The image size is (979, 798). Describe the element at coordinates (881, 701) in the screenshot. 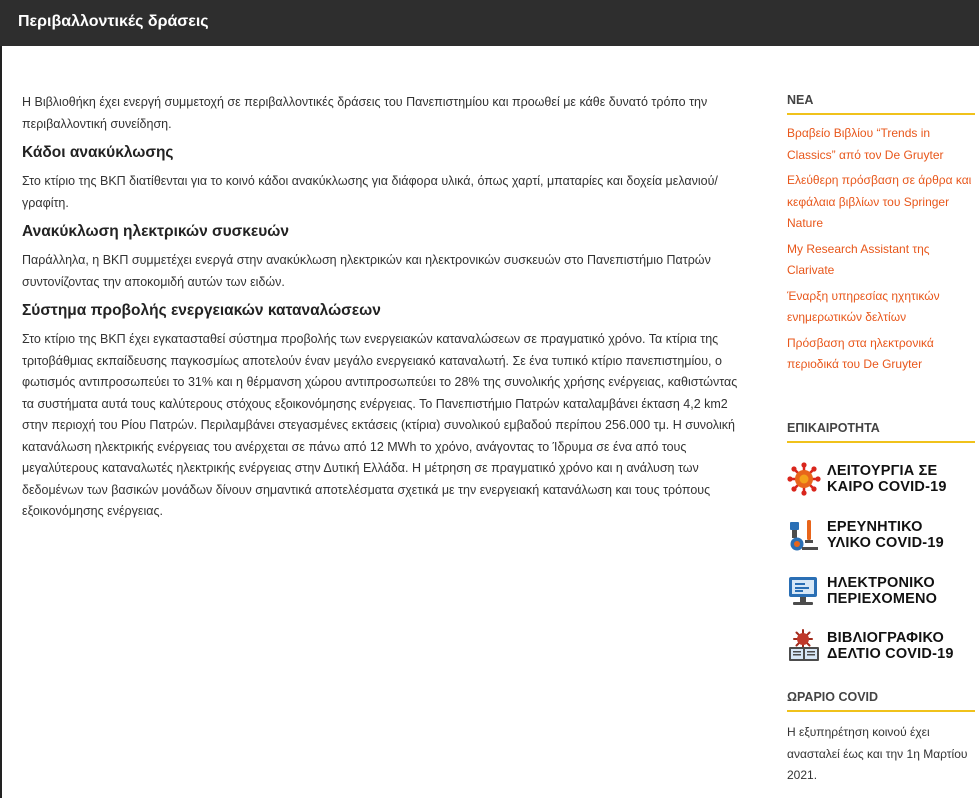

I see `covid-hours-heading: ΩΡΑΡΙΟ COVID` at that location.